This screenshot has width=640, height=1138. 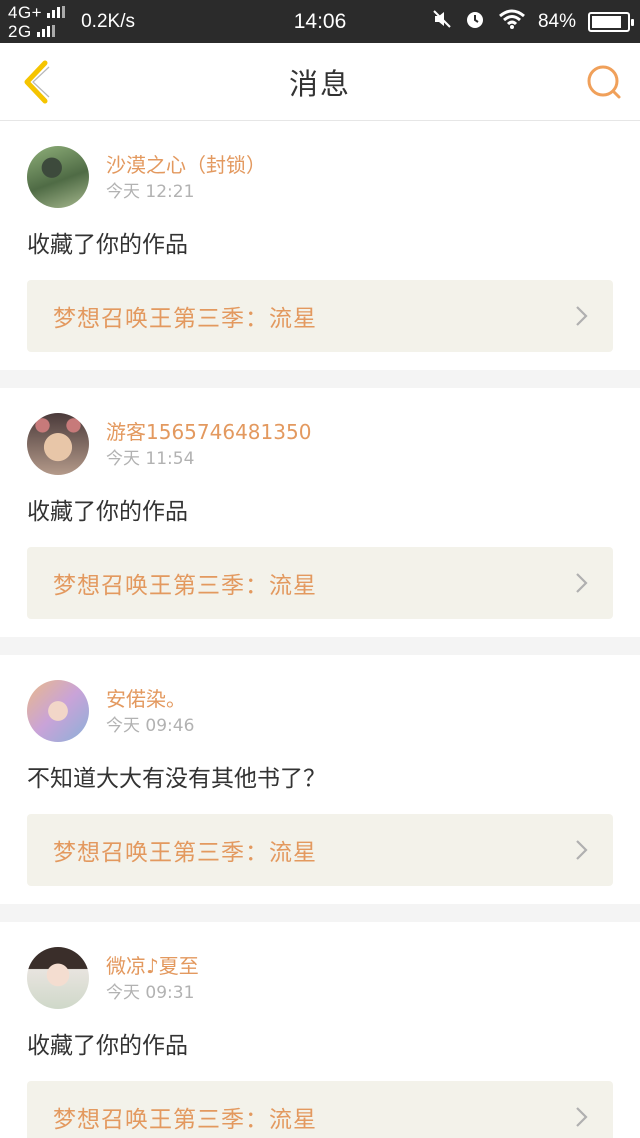 What do you see at coordinates (150, 191) in the screenshot?
I see `timestamp: 今天 12:21` at bounding box center [150, 191].